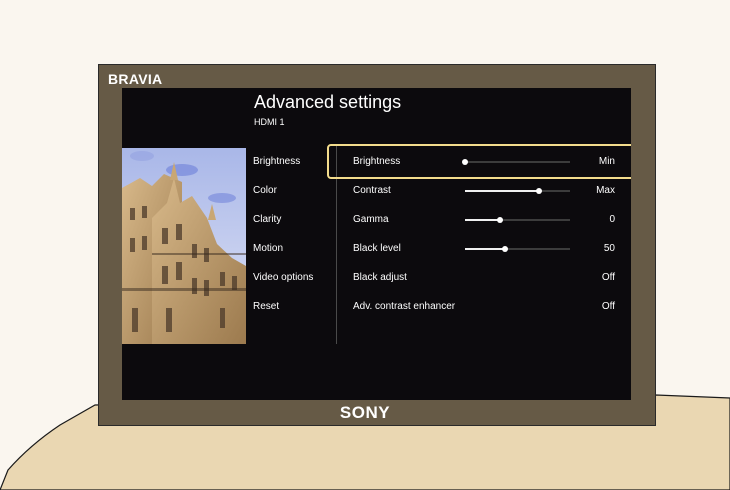  What do you see at coordinates (294, 195) in the screenshot?
I see `menu-item-color: Color` at bounding box center [294, 195].